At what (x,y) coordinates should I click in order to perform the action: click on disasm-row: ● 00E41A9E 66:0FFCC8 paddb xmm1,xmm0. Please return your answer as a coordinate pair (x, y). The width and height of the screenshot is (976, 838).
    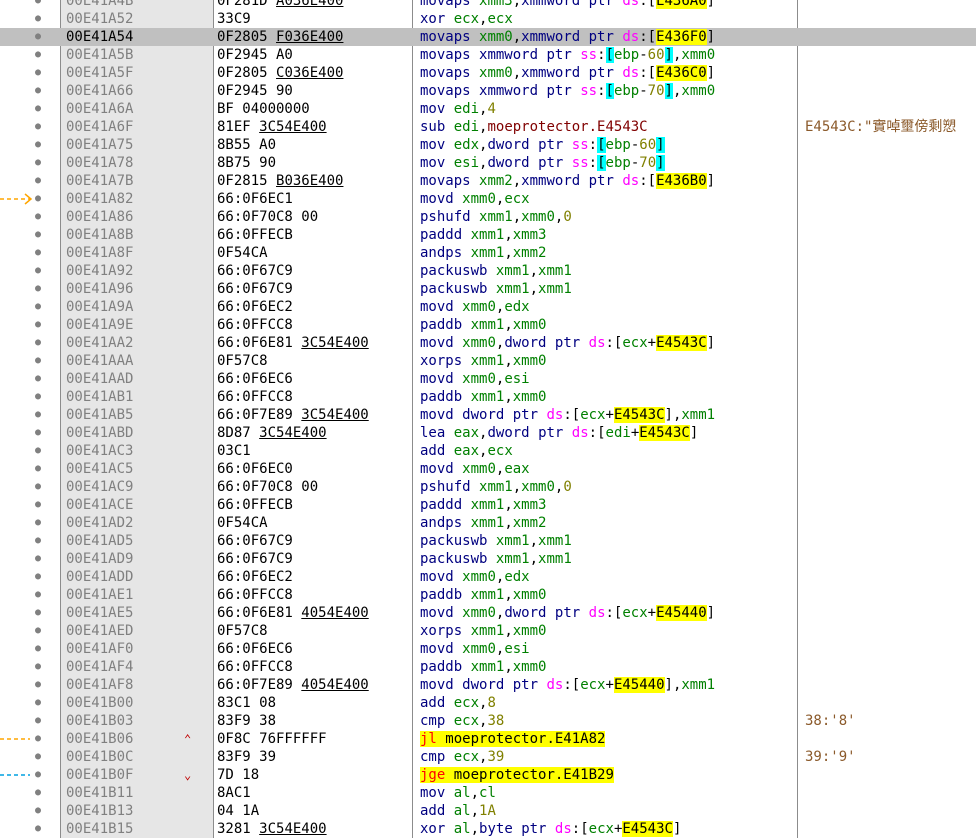
    Looking at the image, I should click on (488, 325).